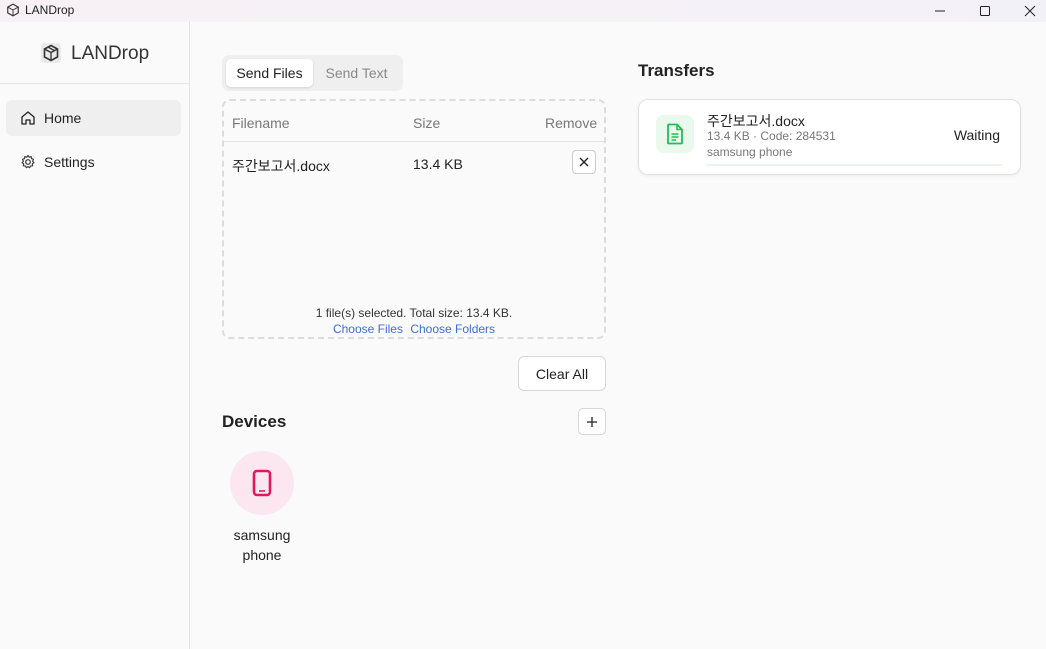  Describe the element at coordinates (976, 135) in the screenshot. I see `transfer-status: Waiting` at that location.